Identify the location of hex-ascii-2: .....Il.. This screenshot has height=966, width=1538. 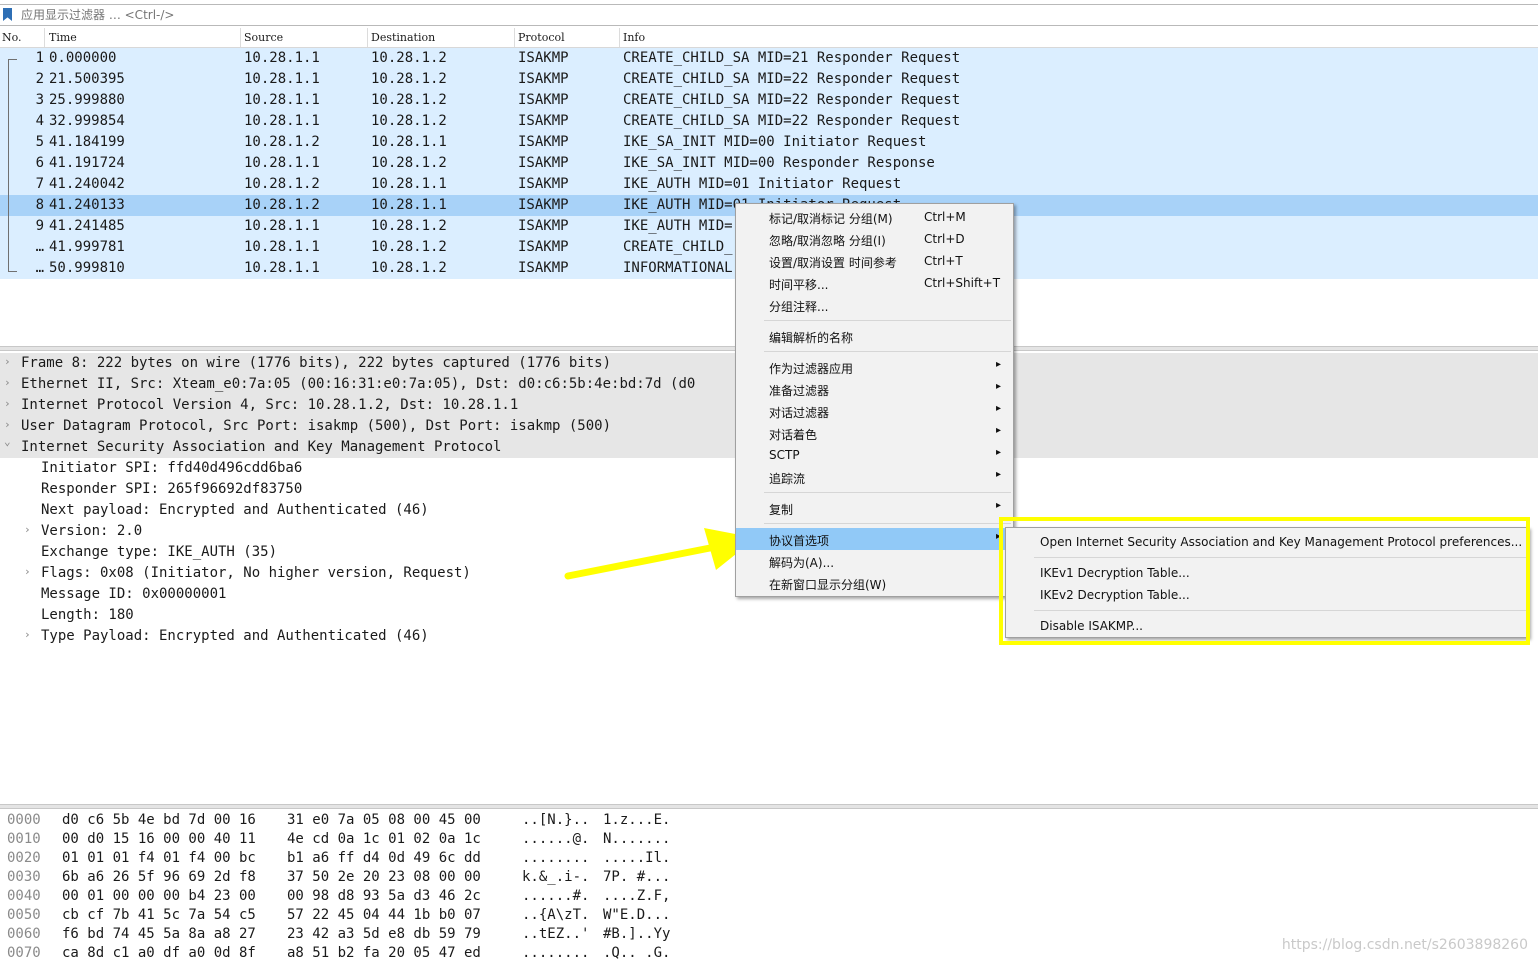
(637, 858).